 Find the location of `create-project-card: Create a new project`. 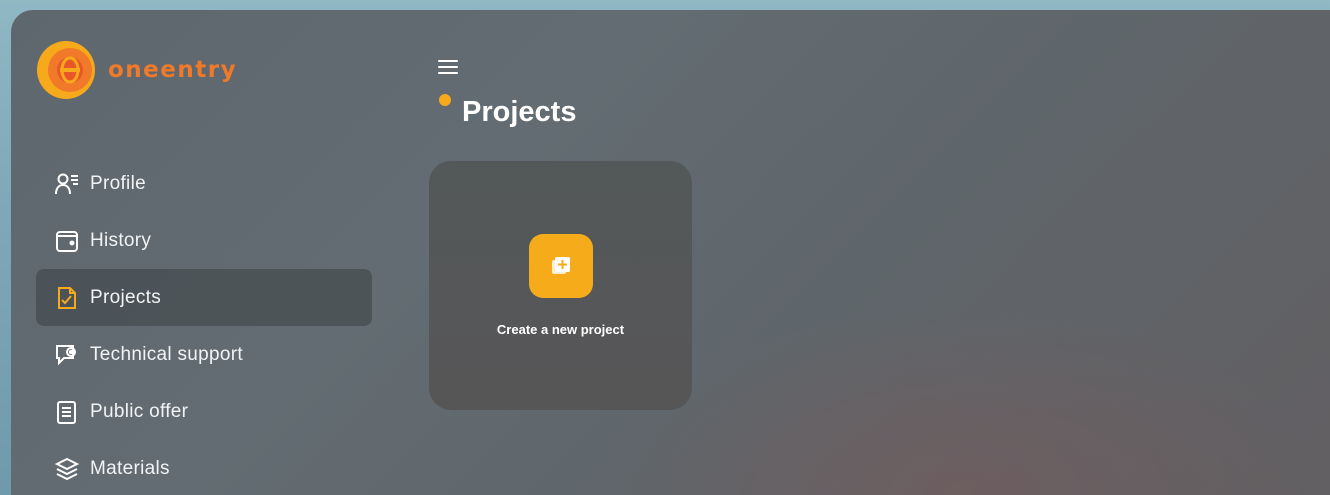

create-project-card: Create a new project is located at coordinates (560, 285).